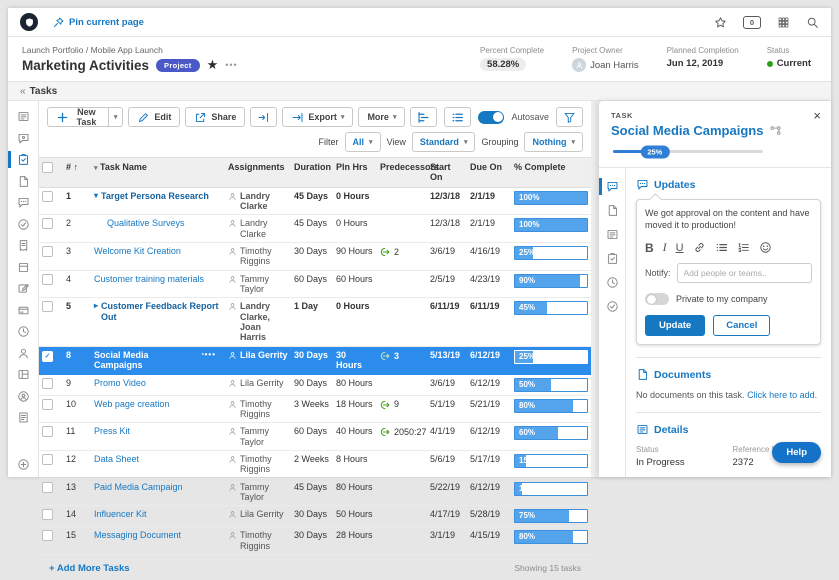 This screenshot has height=580, width=839. Describe the element at coordinates (23, 159) in the screenshot. I see `nav-tasks-icon` at that location.